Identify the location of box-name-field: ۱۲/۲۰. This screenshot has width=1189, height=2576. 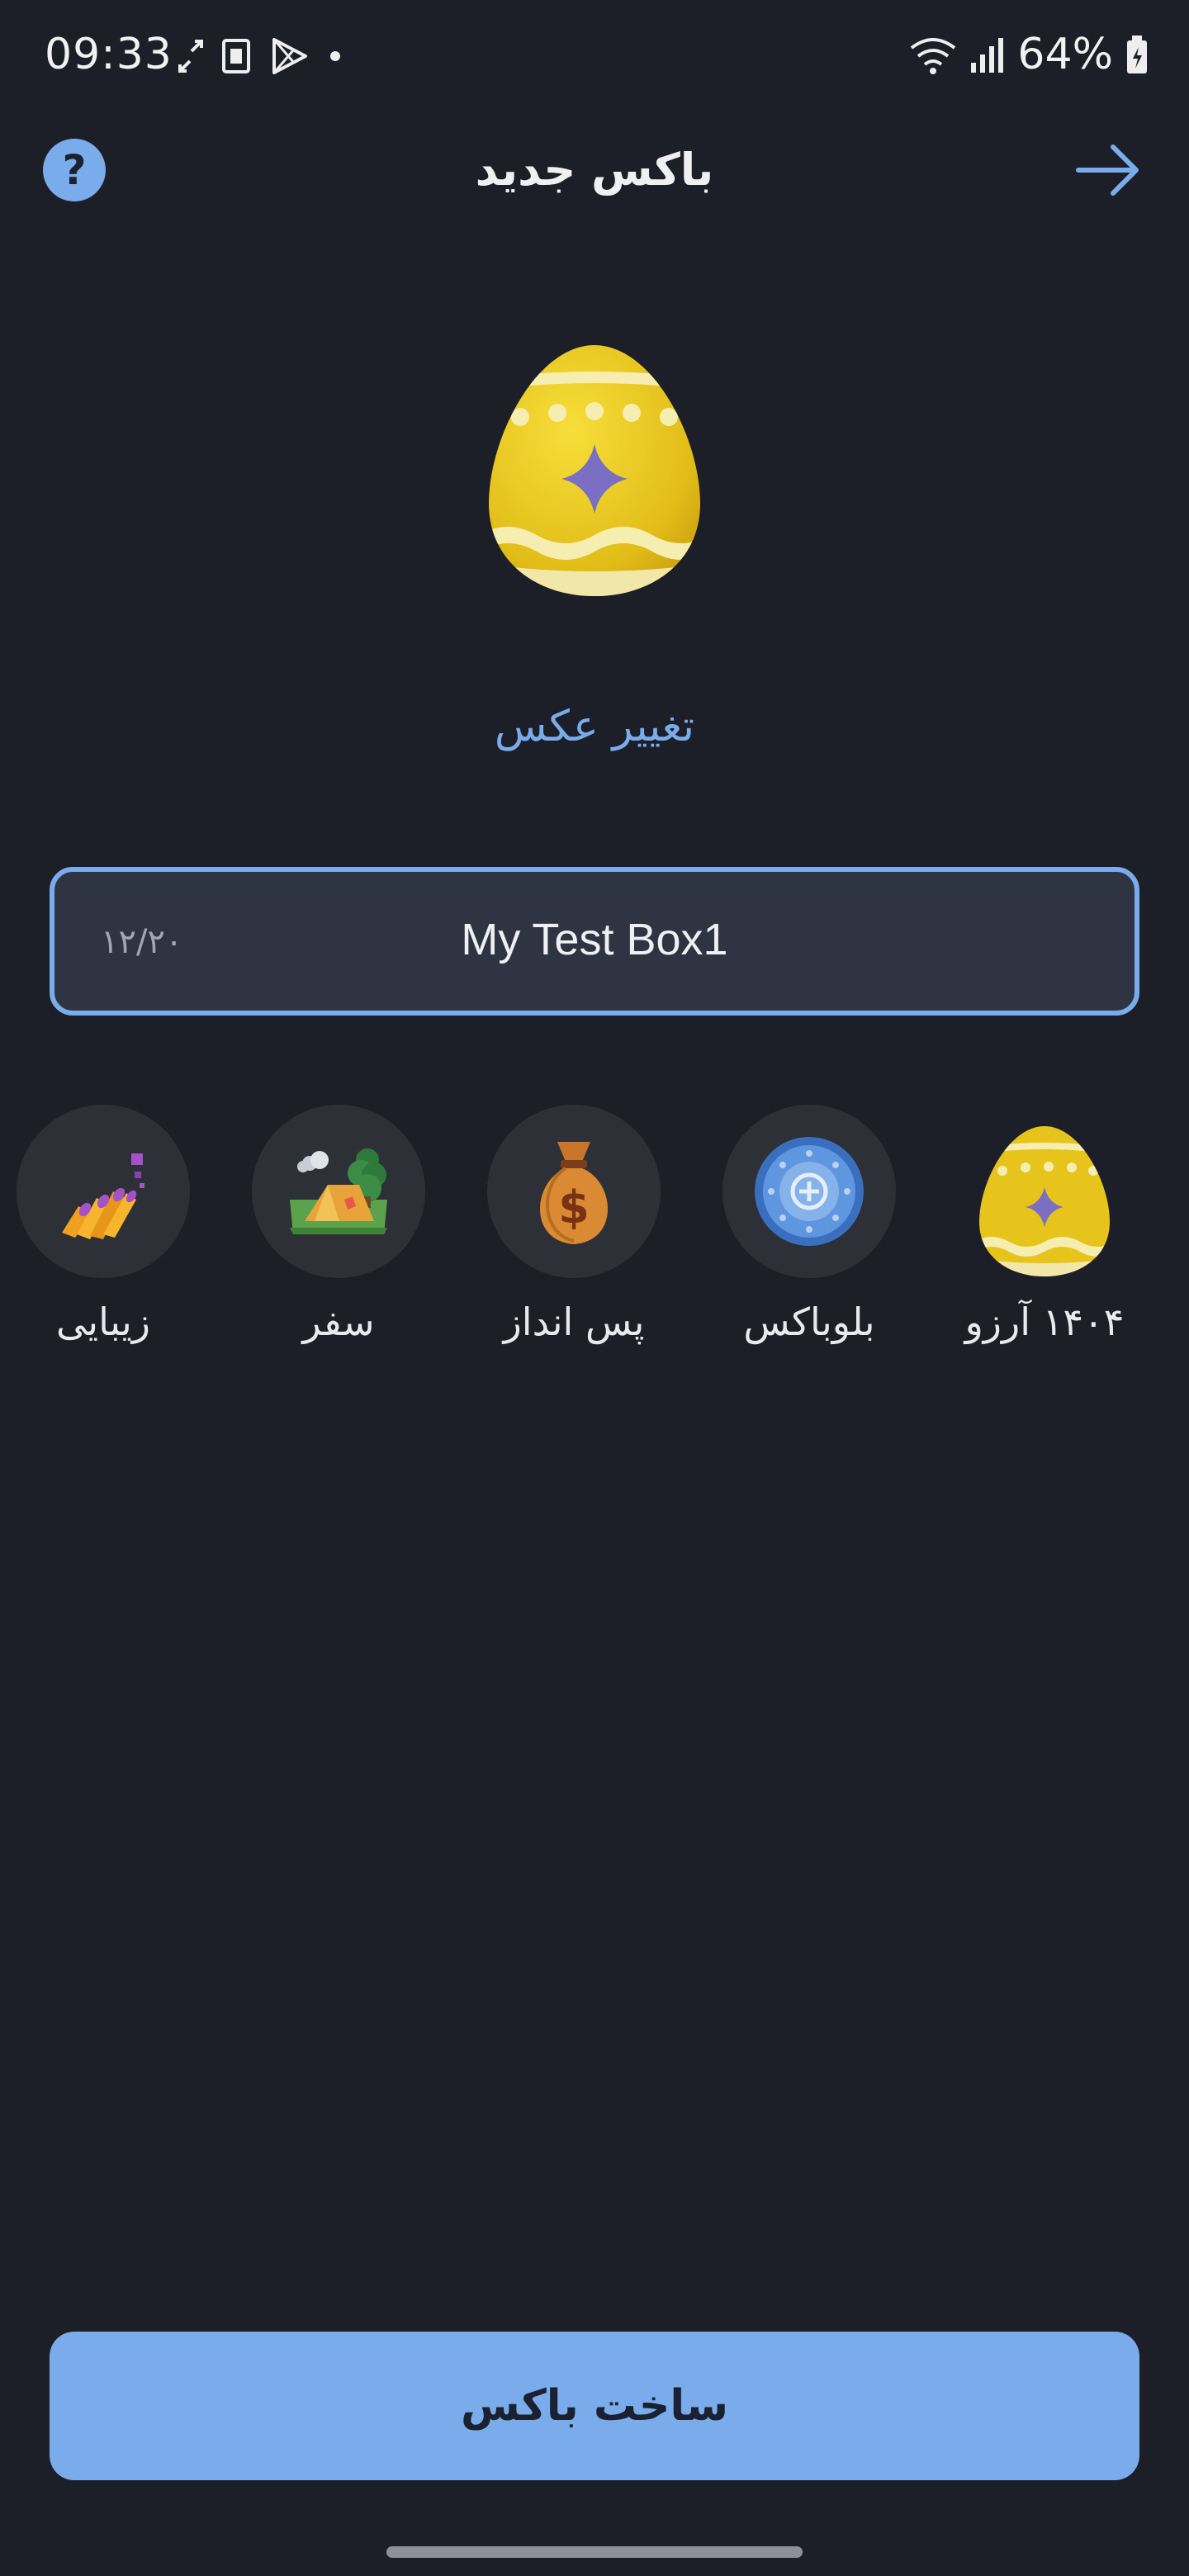
(594, 941).